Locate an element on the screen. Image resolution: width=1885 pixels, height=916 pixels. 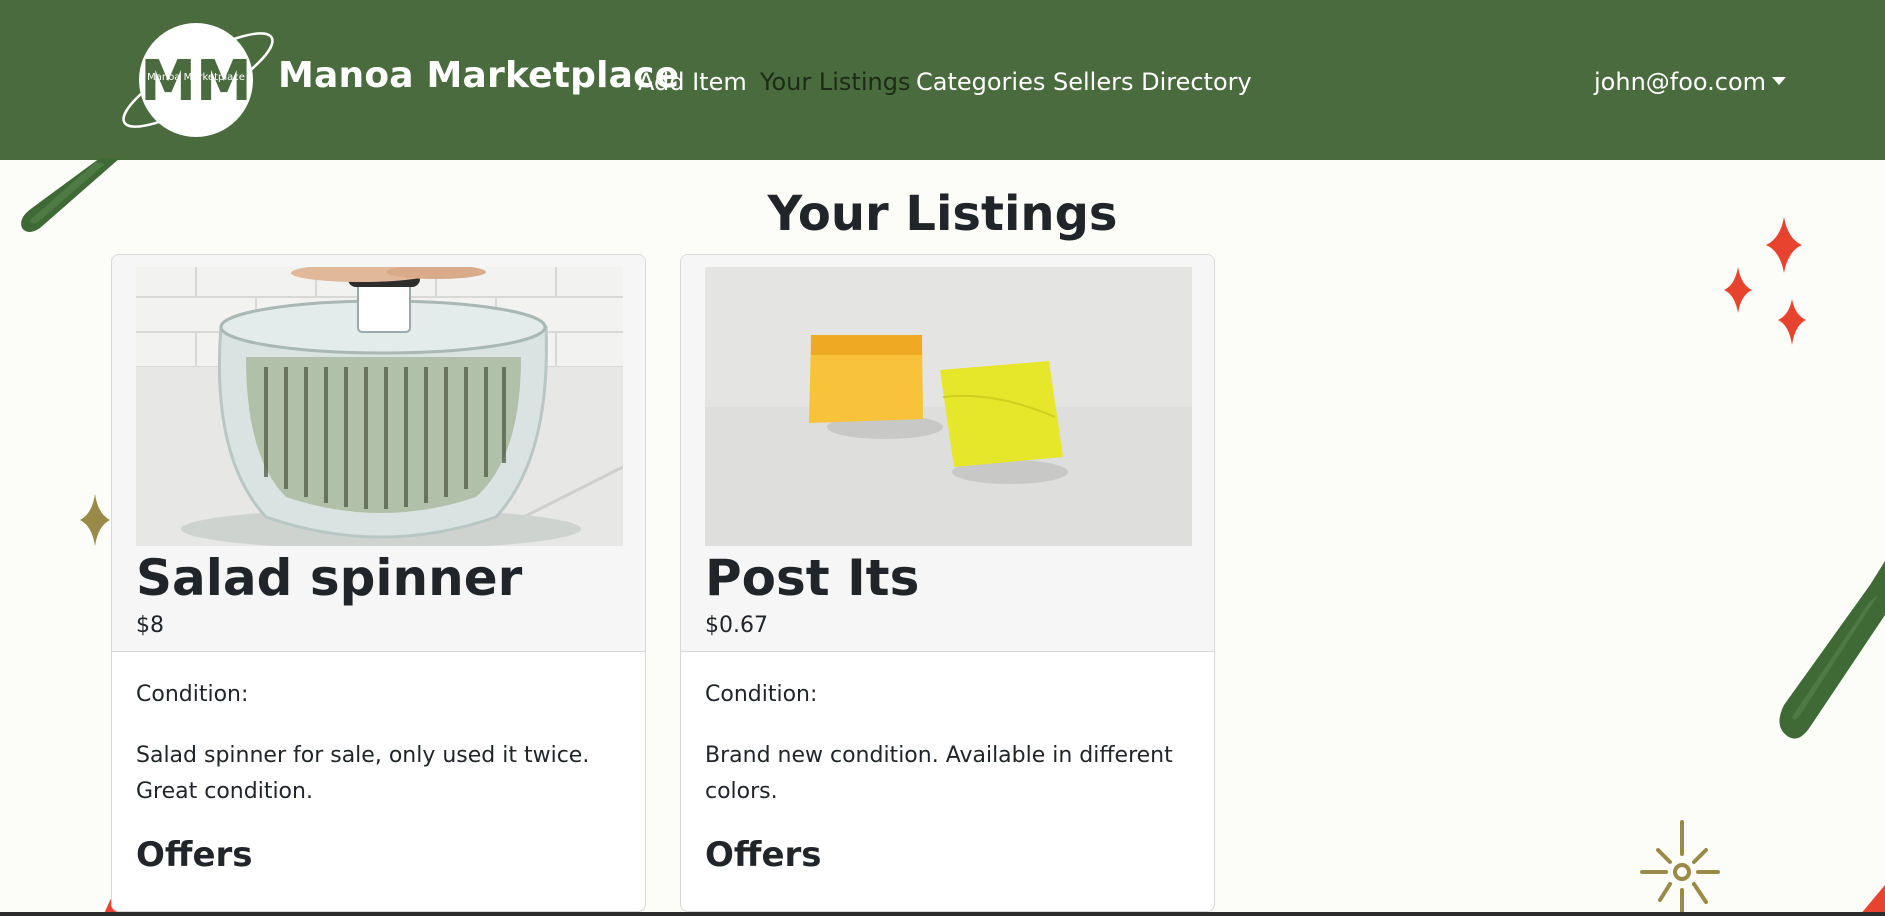
nav-your-listings: Your Listings is located at coordinates (835, 82).